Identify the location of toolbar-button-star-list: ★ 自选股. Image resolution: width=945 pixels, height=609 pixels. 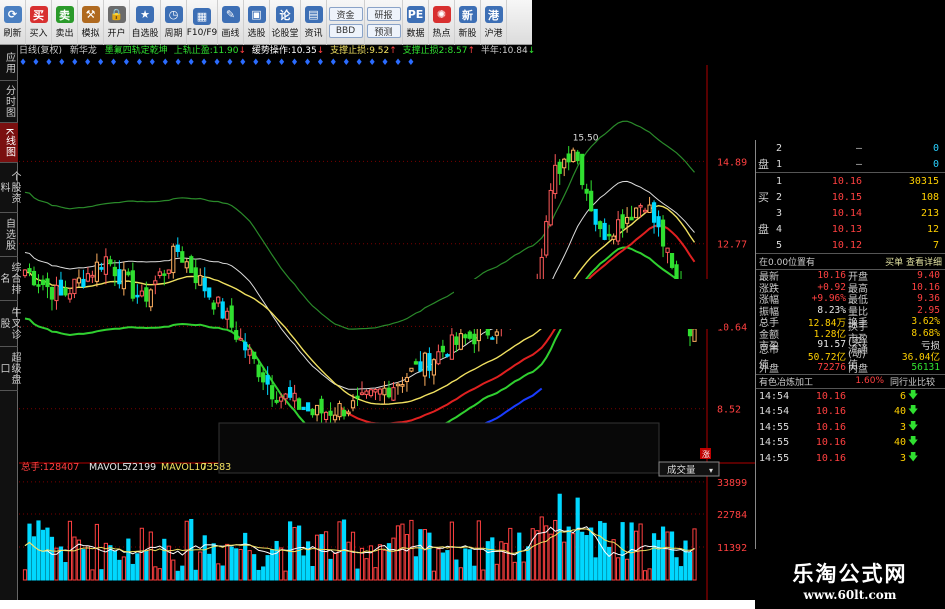
(145, 22).